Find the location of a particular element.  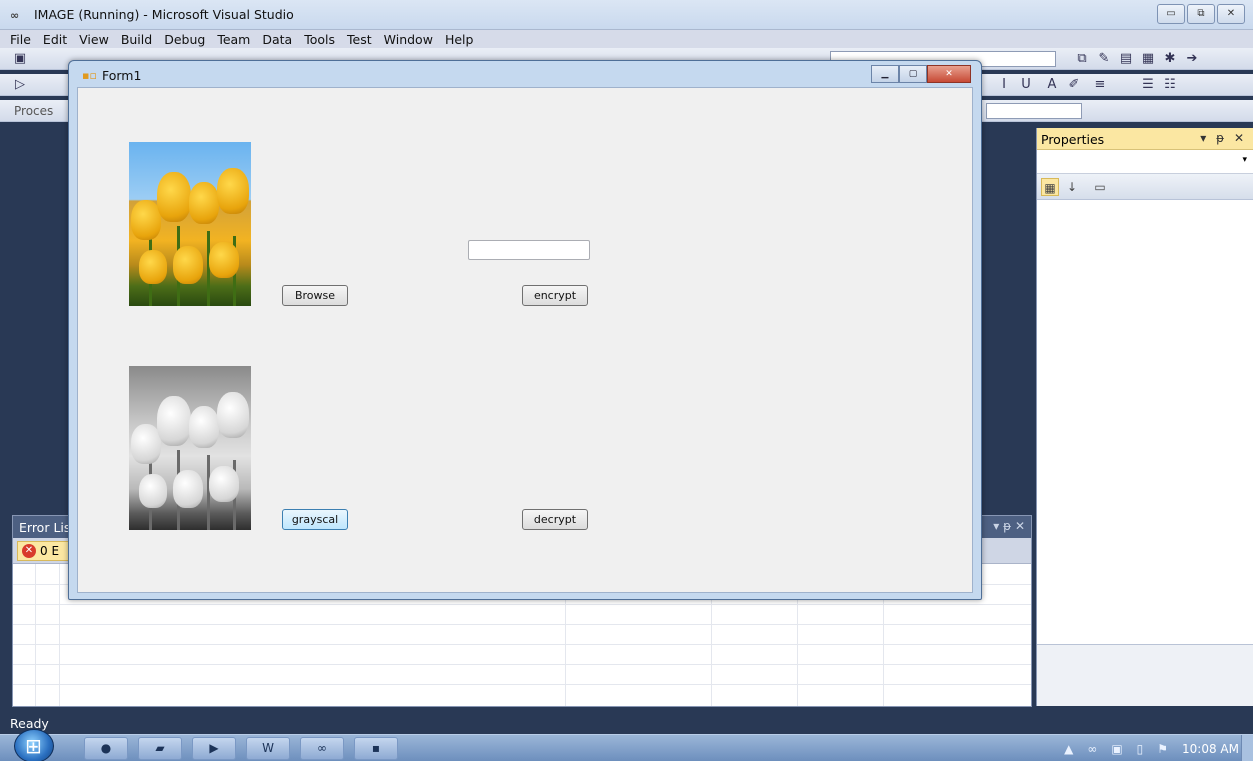

form-app-icon: ▪ is located at coordinates (376, 748).